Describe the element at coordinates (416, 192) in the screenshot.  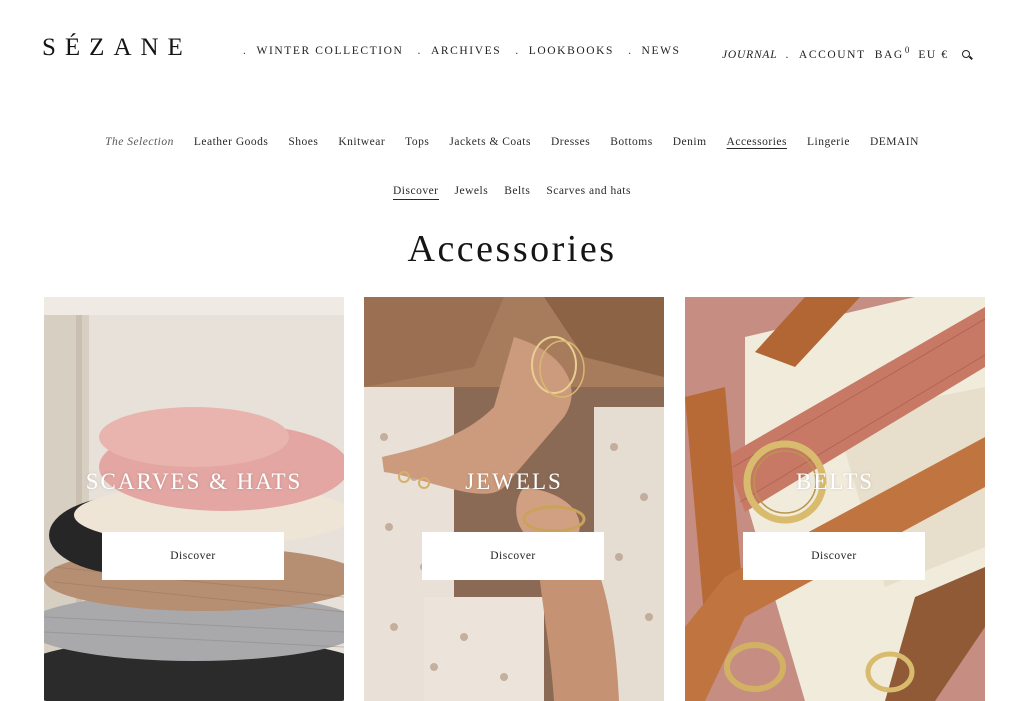
I see `sub-discover: Discover` at that location.